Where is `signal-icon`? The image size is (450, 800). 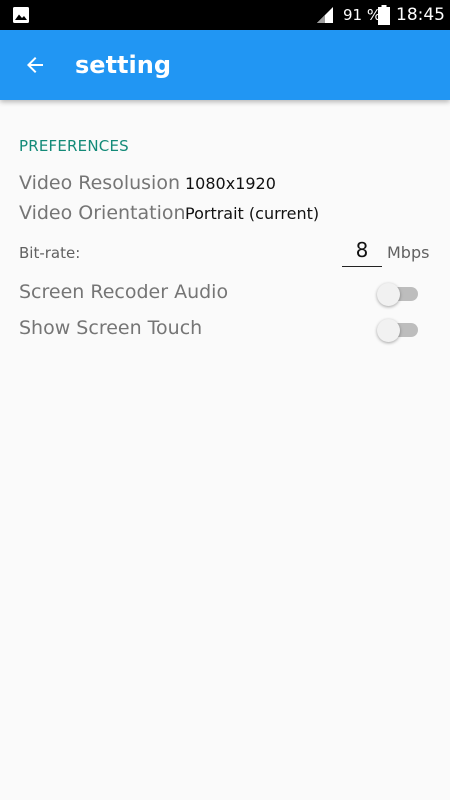
signal-icon is located at coordinates (325, 15).